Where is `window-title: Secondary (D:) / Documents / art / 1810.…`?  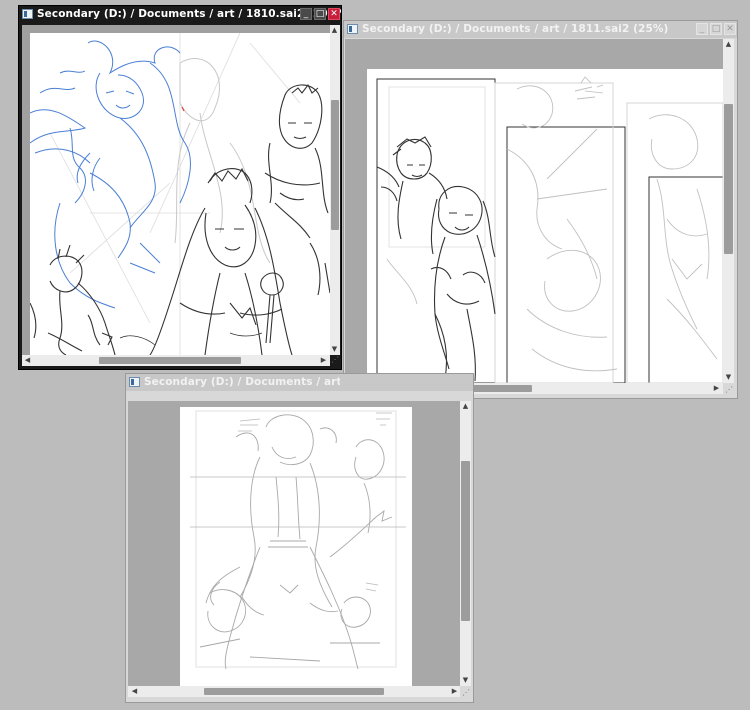
window-title: Secondary (D:) / Documents / art / 1810.… is located at coordinates (189, 14).